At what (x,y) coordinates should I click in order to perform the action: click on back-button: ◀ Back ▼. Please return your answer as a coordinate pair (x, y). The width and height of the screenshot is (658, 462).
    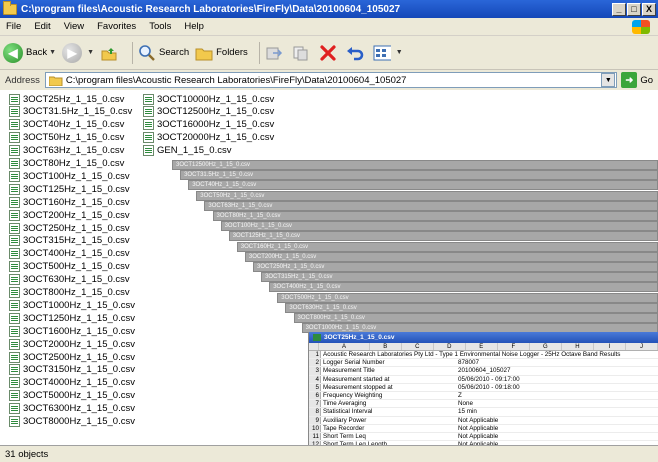
    Looking at the image, I should click on (29, 52).